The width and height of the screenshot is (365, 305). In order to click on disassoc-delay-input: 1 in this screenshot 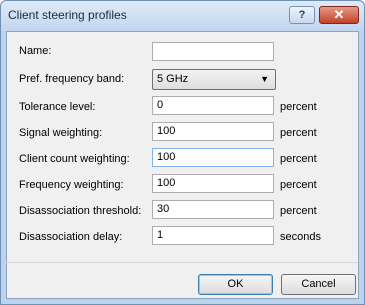, I will do `click(213, 235)`.